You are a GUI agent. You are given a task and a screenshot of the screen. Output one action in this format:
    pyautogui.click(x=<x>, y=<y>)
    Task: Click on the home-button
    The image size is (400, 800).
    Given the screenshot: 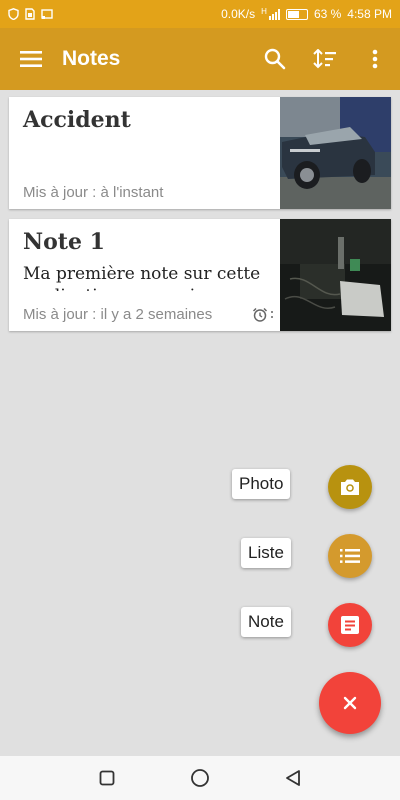 What is the action you would take?
    pyautogui.click(x=200, y=778)
    